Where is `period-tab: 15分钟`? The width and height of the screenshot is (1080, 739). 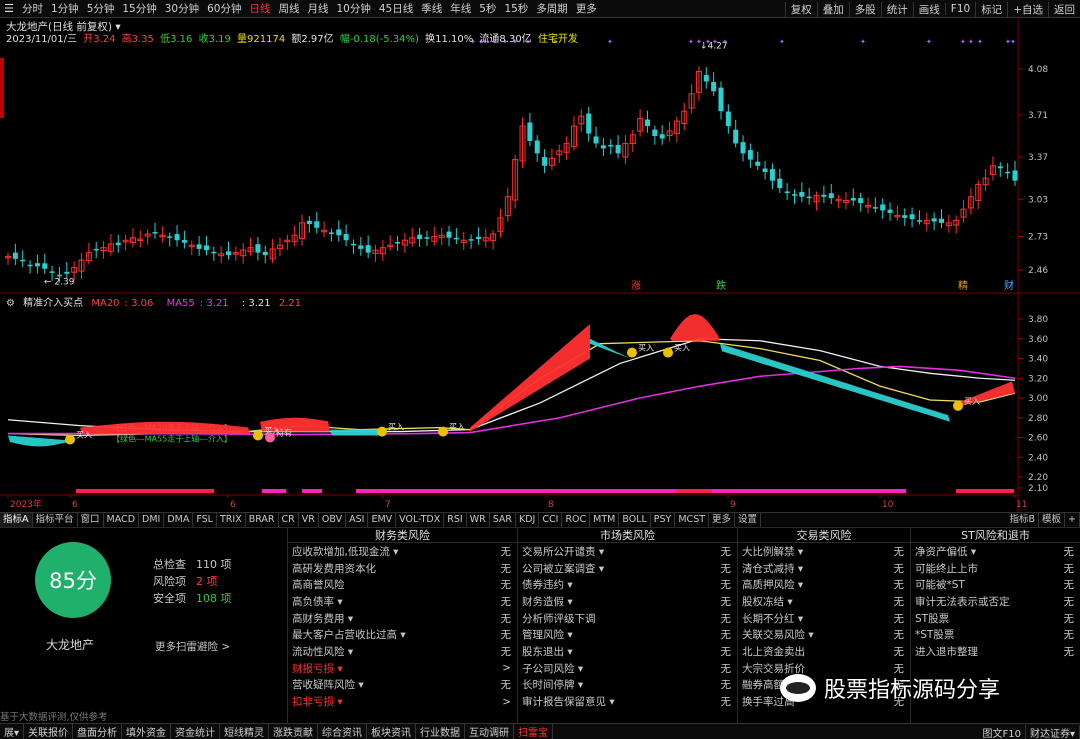
period-tab: 15分钟 is located at coordinates (139, 8).